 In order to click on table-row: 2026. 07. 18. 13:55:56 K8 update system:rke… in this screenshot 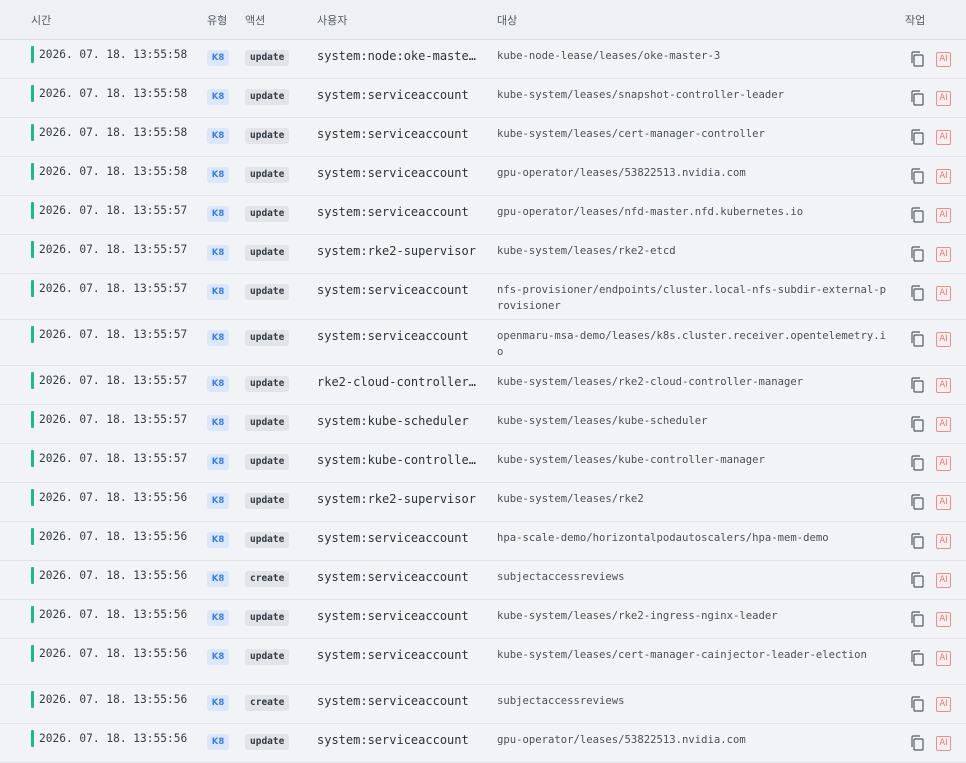, I will do `click(483, 502)`.